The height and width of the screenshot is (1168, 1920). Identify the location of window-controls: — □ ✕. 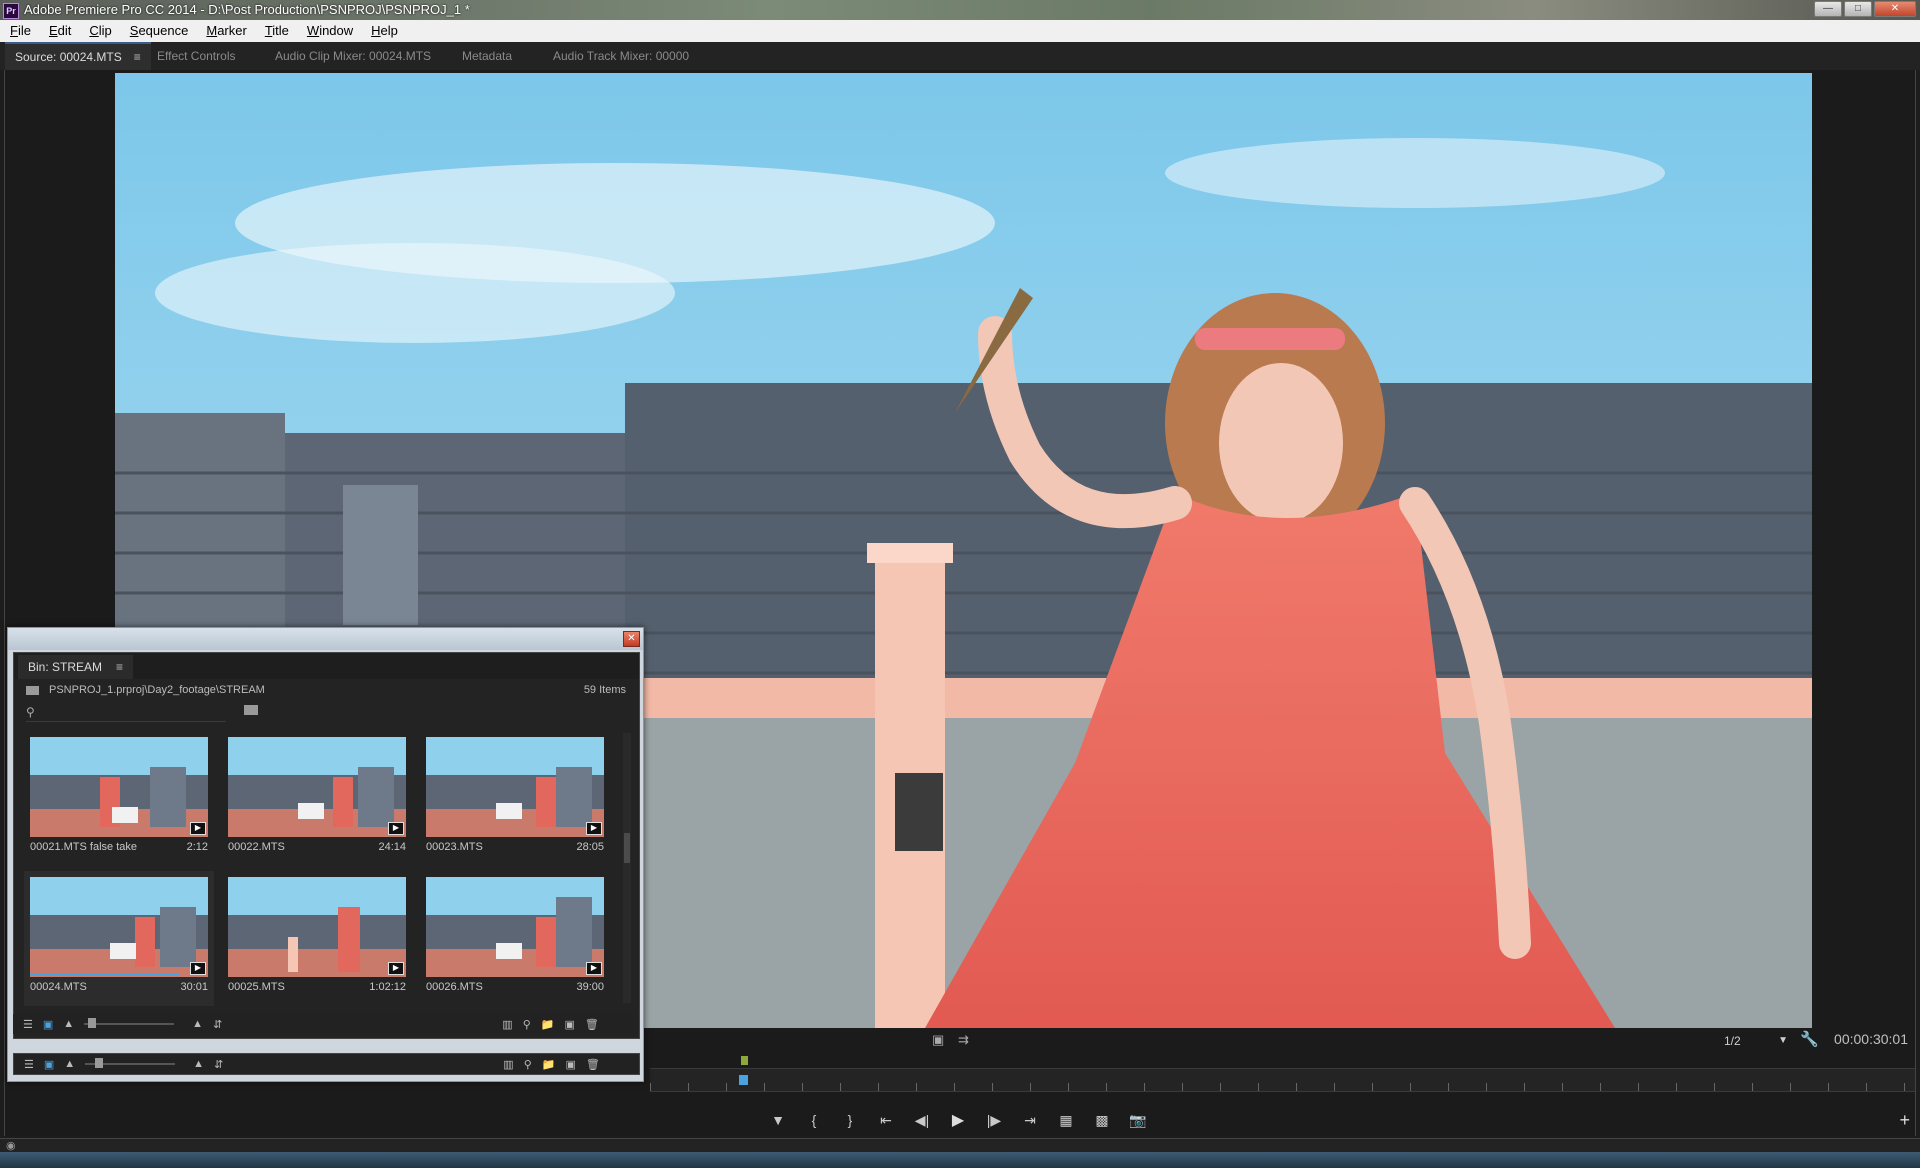
(1865, 9).